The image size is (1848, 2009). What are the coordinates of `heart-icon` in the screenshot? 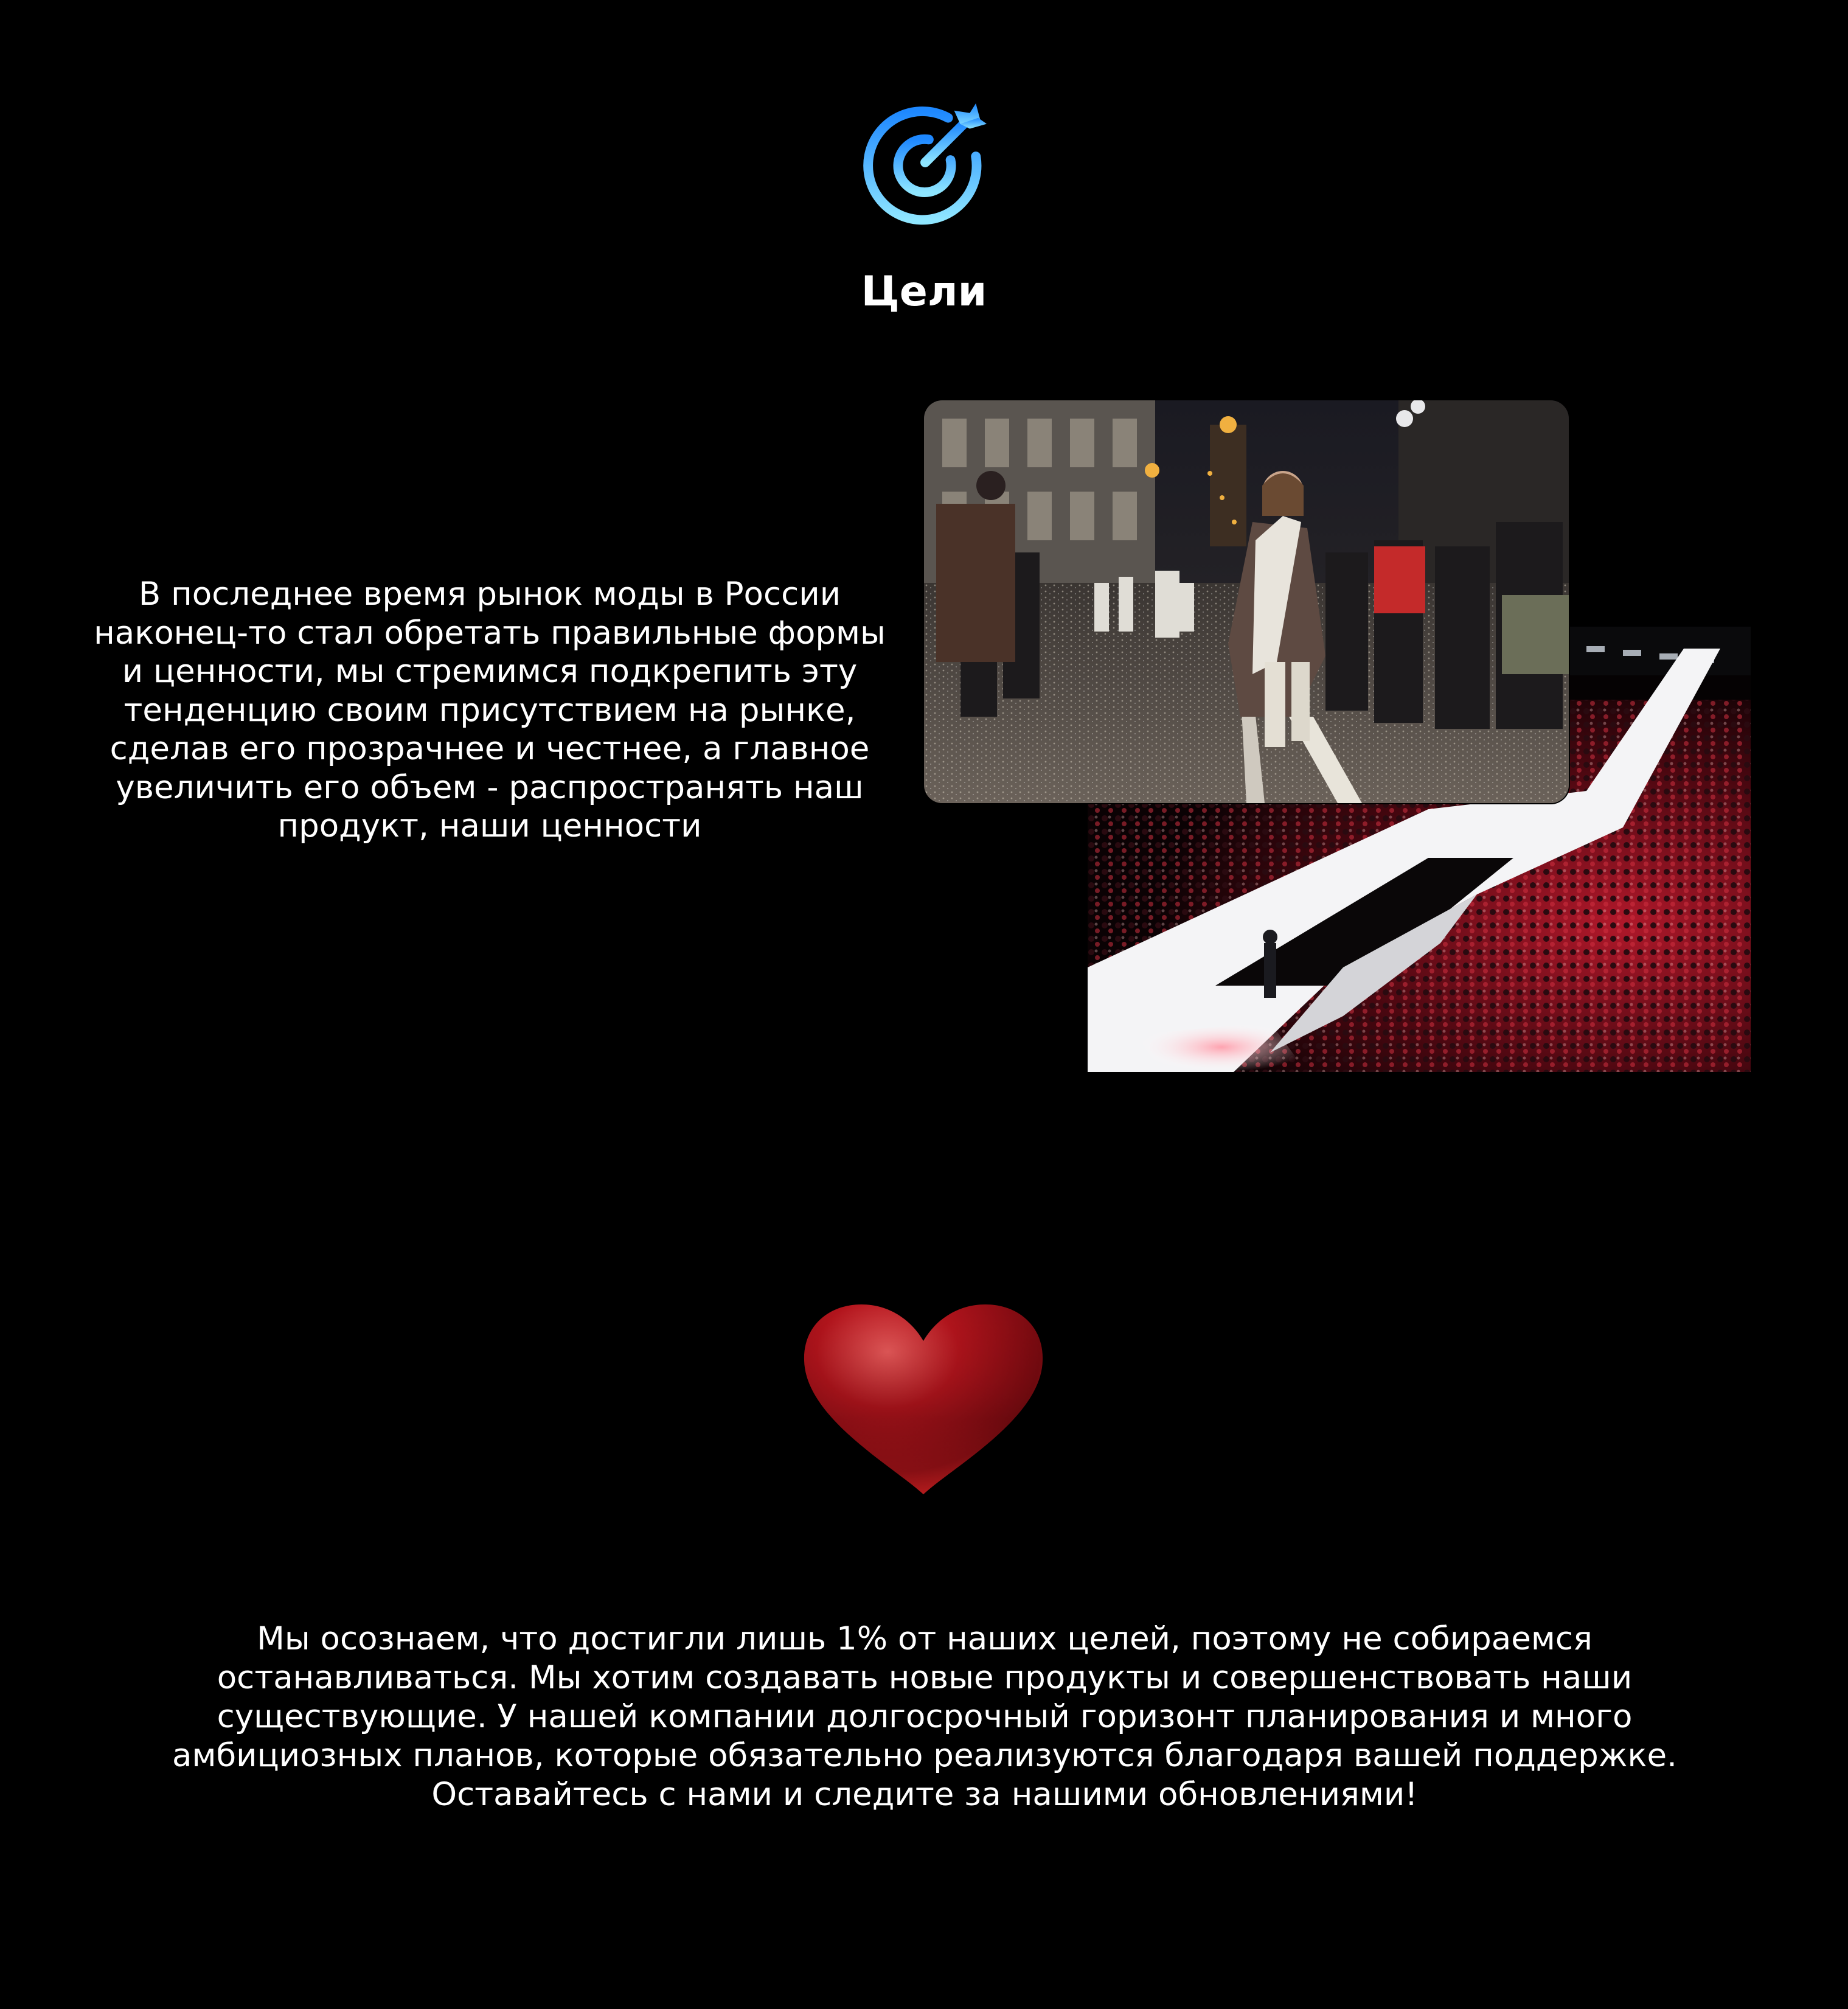 It's located at (924, 1399).